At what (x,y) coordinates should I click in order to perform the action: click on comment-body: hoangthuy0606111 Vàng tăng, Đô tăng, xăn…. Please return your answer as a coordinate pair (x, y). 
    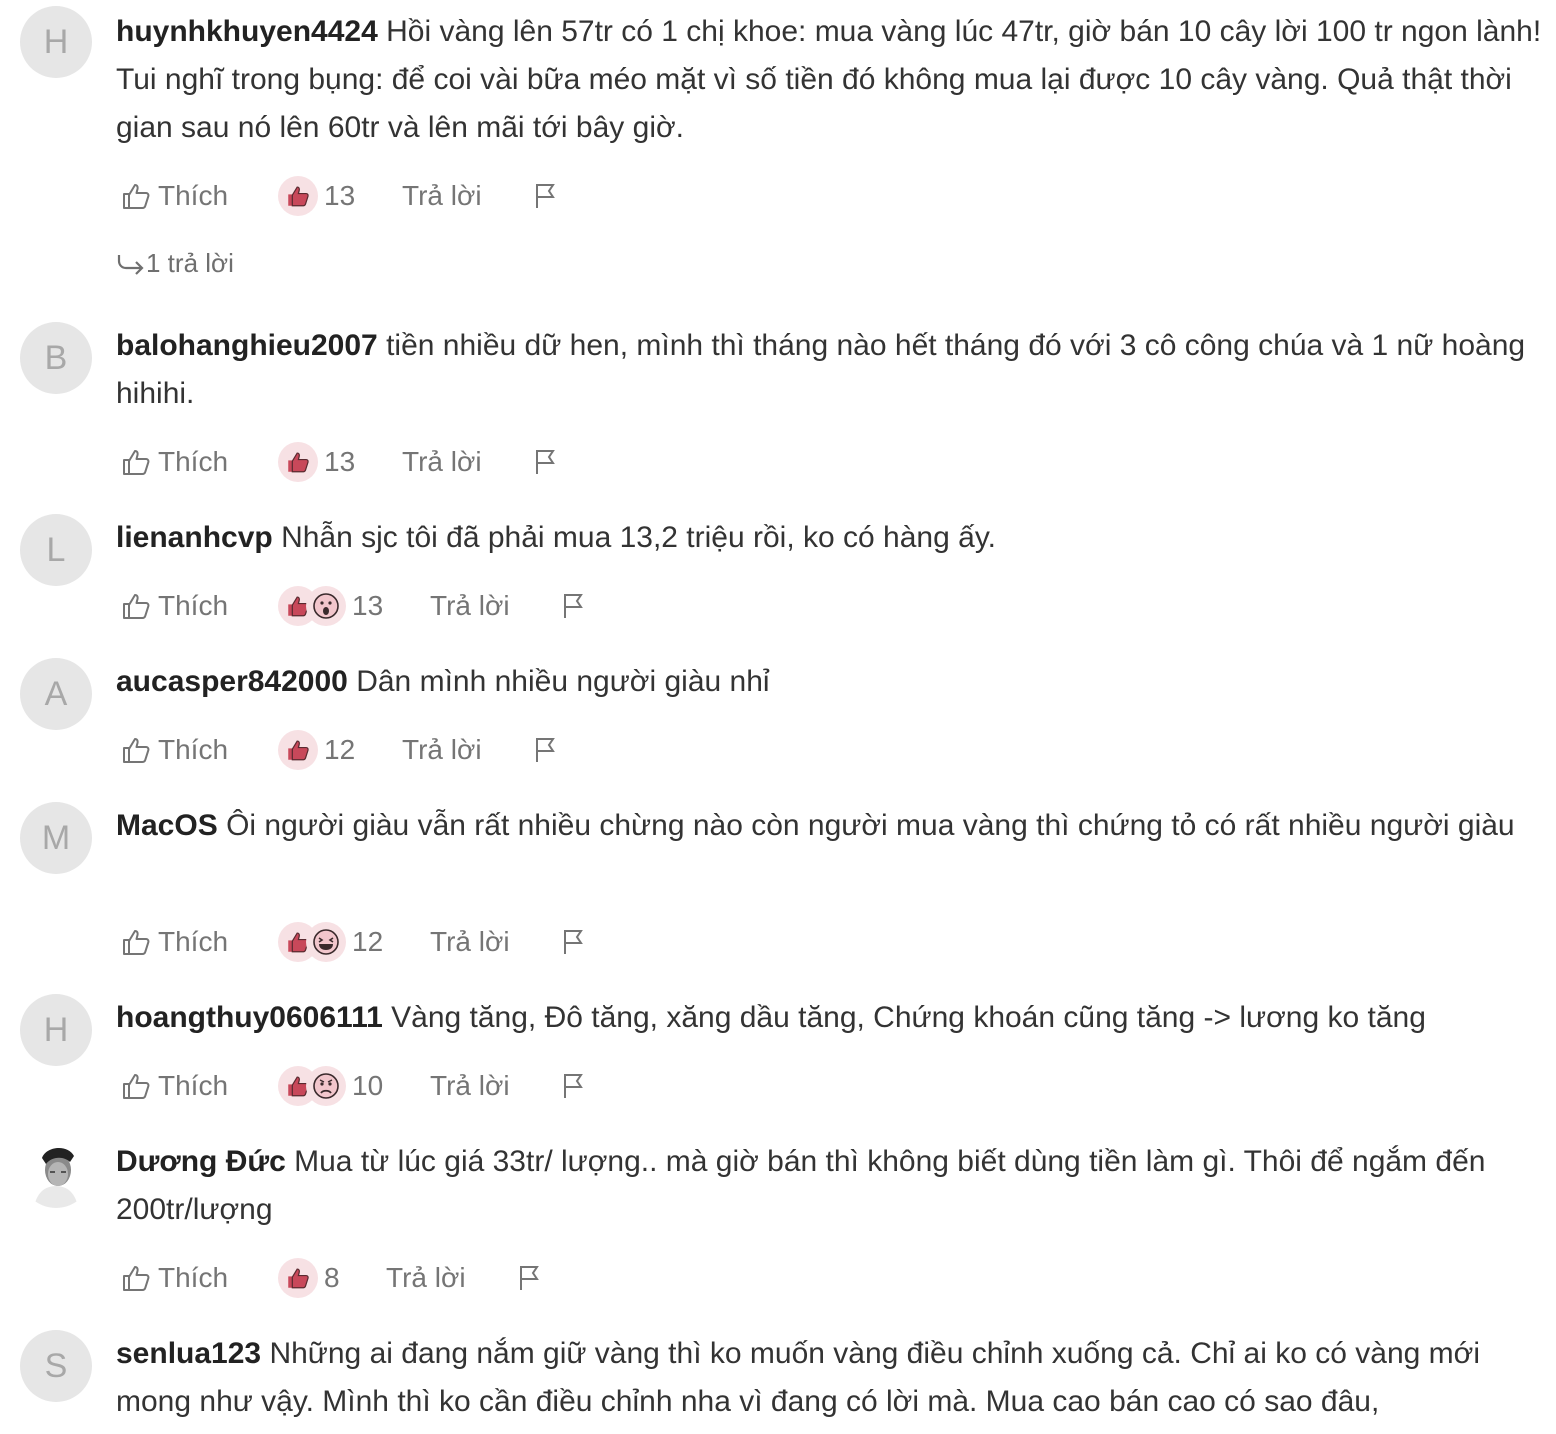
    Looking at the image, I should click on (831, 1018).